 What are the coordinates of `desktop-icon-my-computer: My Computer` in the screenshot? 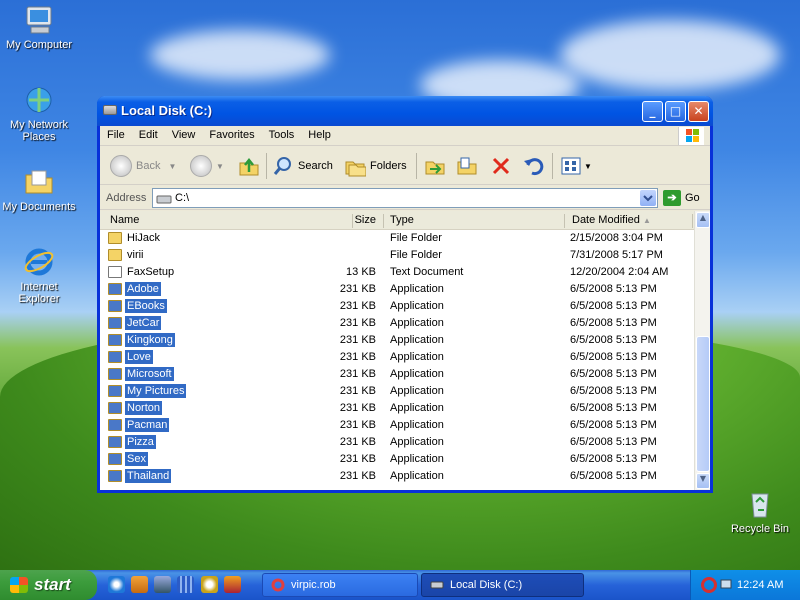 It's located at (39, 27).